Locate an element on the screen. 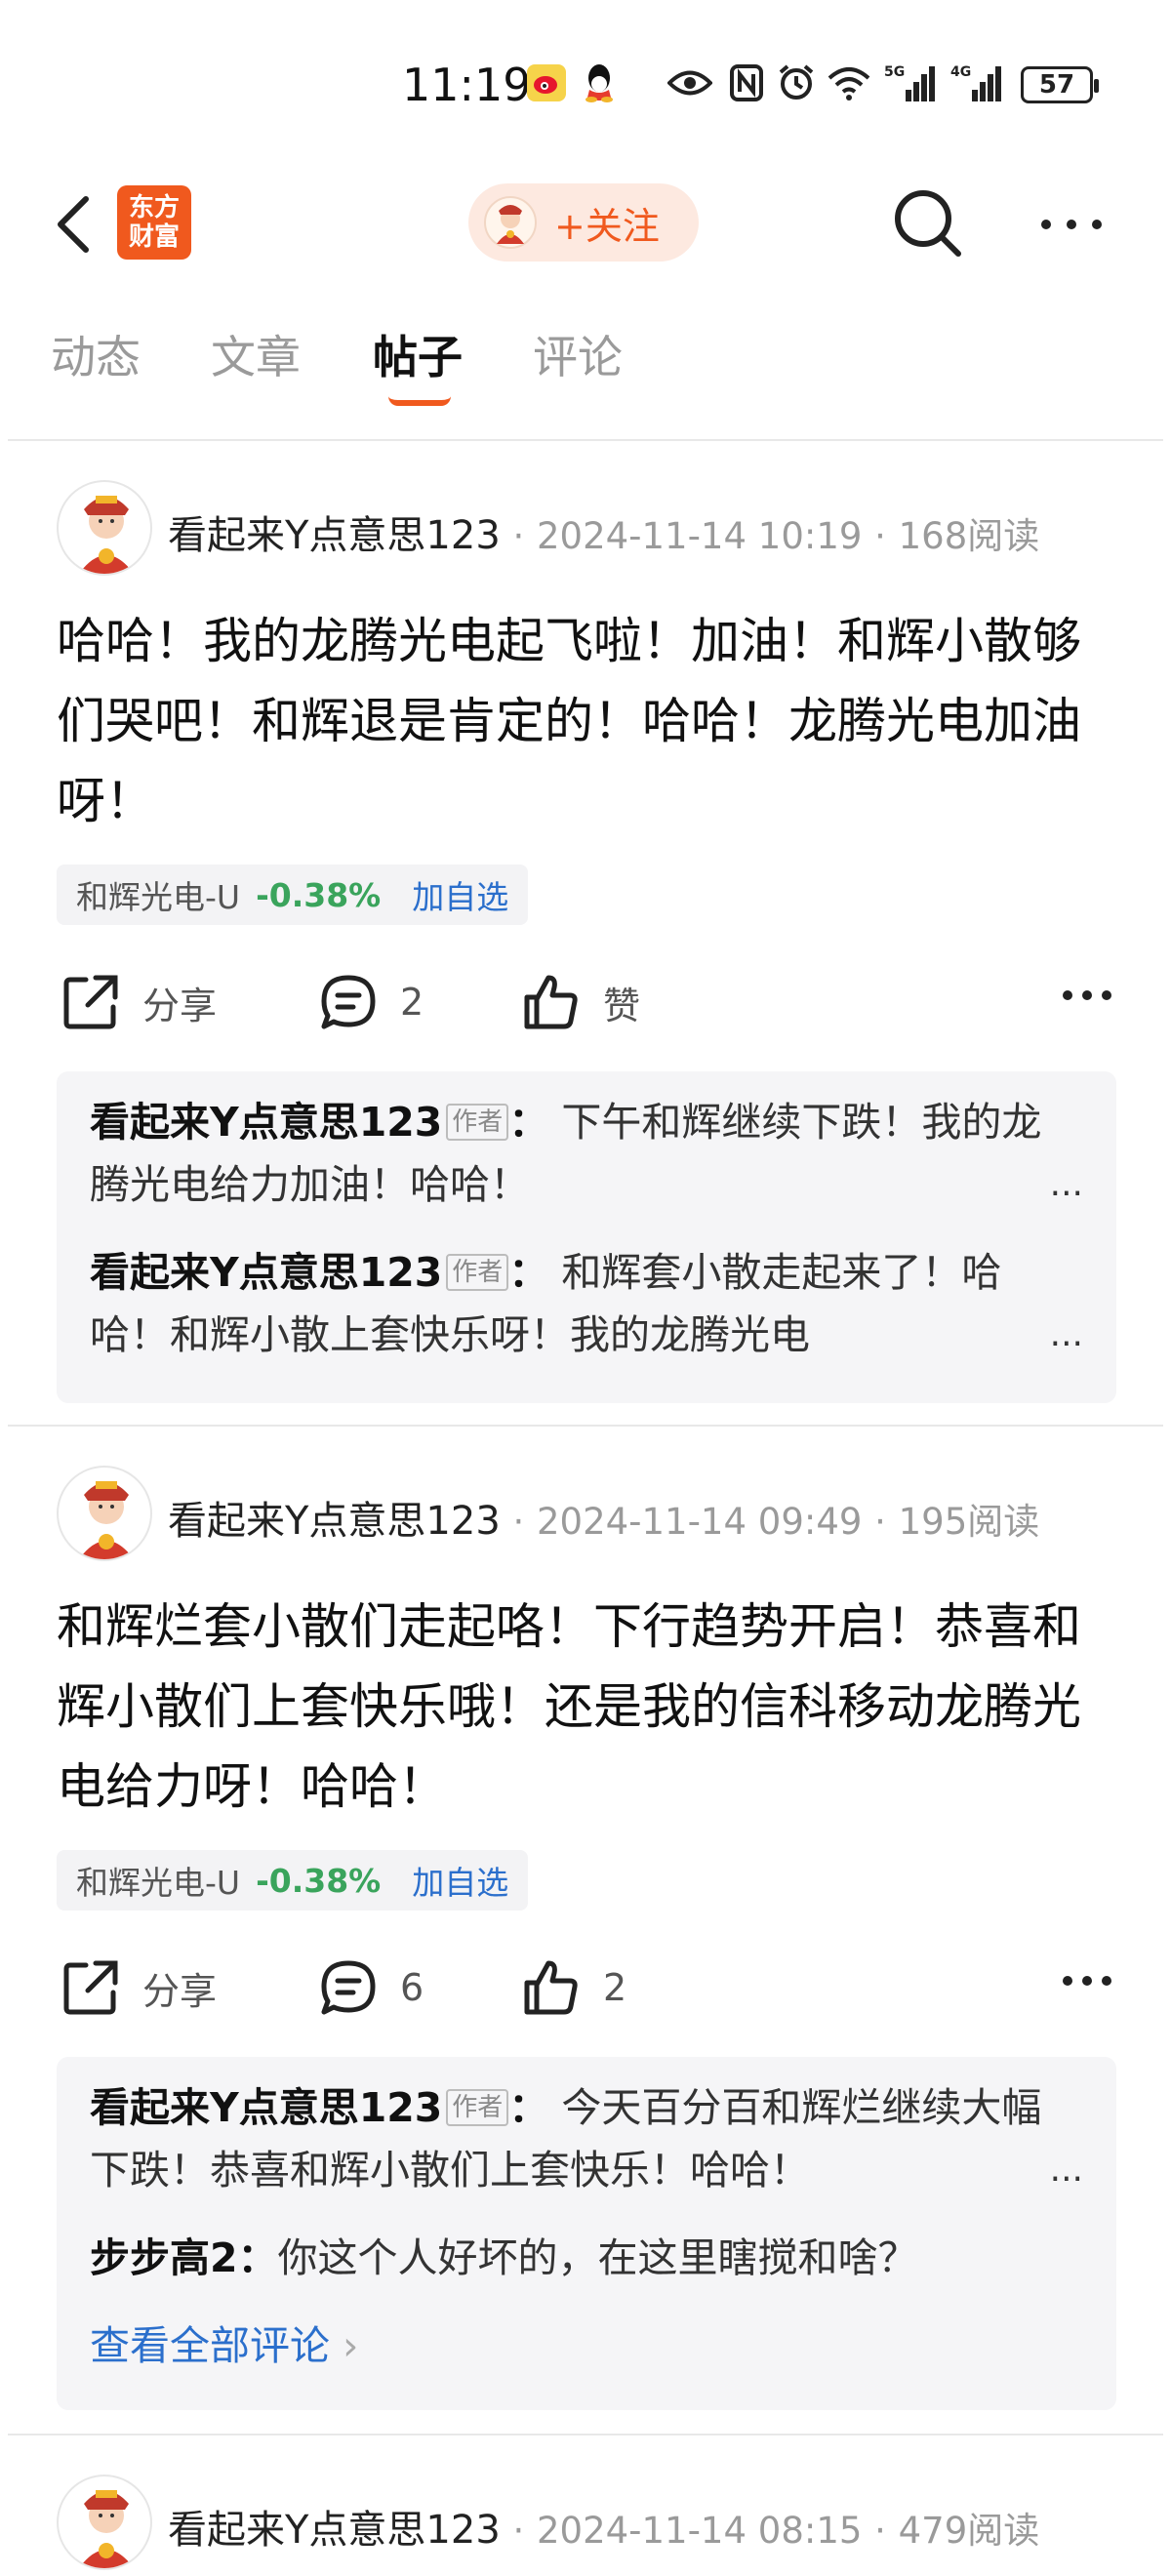  post-actions: 分享 2 赞 is located at coordinates (585, 1003).